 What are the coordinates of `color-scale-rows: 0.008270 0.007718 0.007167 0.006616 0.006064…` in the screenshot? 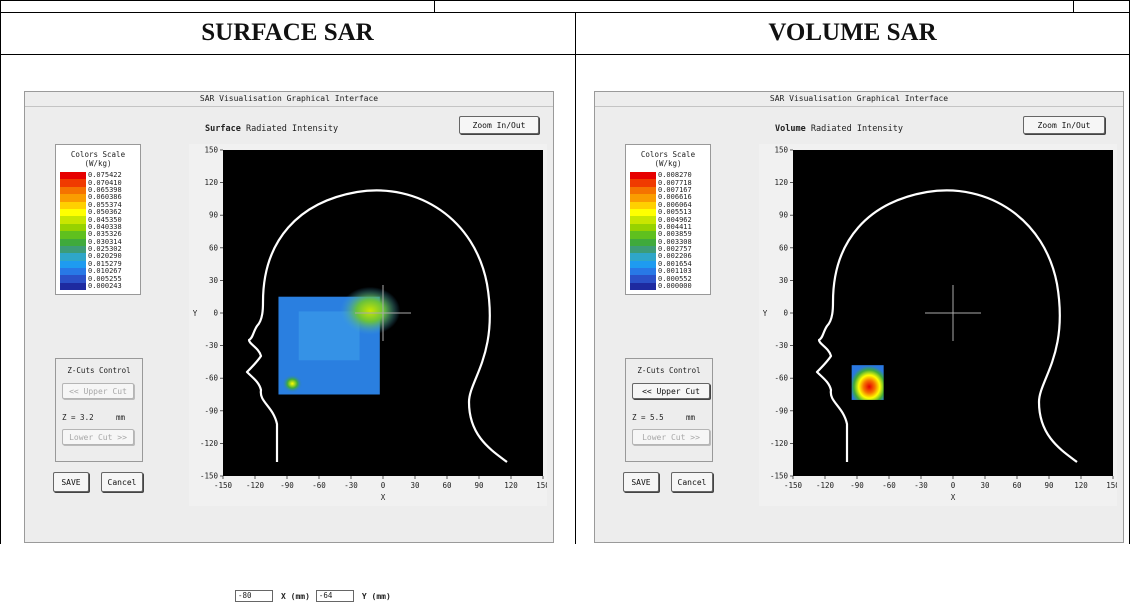 It's located at (670, 231).